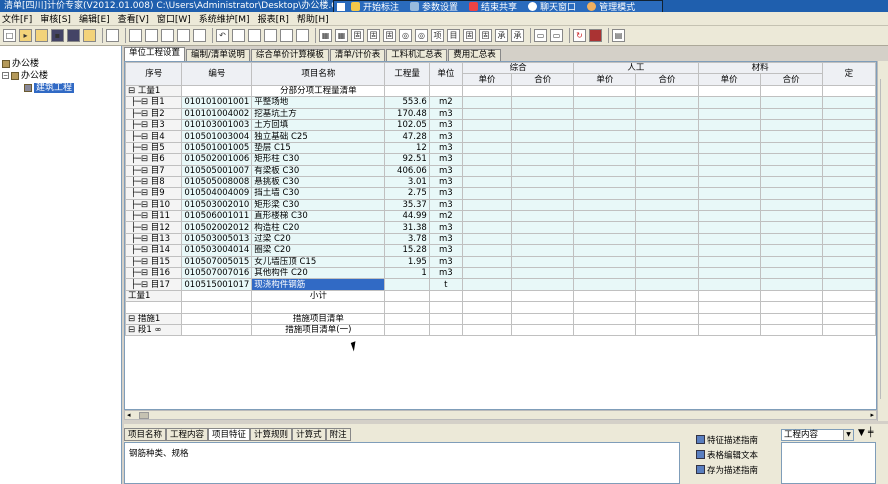  What do you see at coordinates (474, 55) in the screenshot?
I see `tab-cost: 费用汇总表` at bounding box center [474, 55].